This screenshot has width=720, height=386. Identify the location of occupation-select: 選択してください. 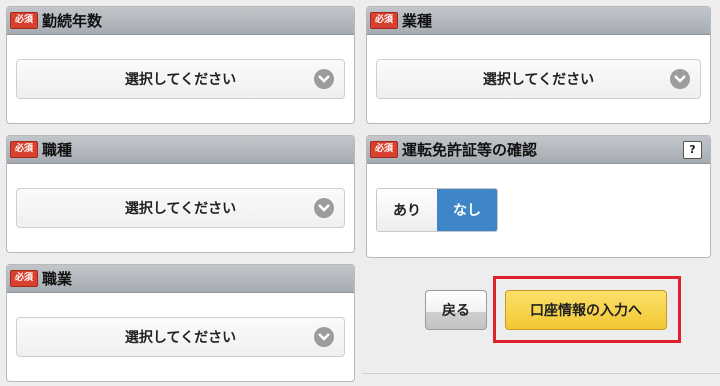
(180, 337).